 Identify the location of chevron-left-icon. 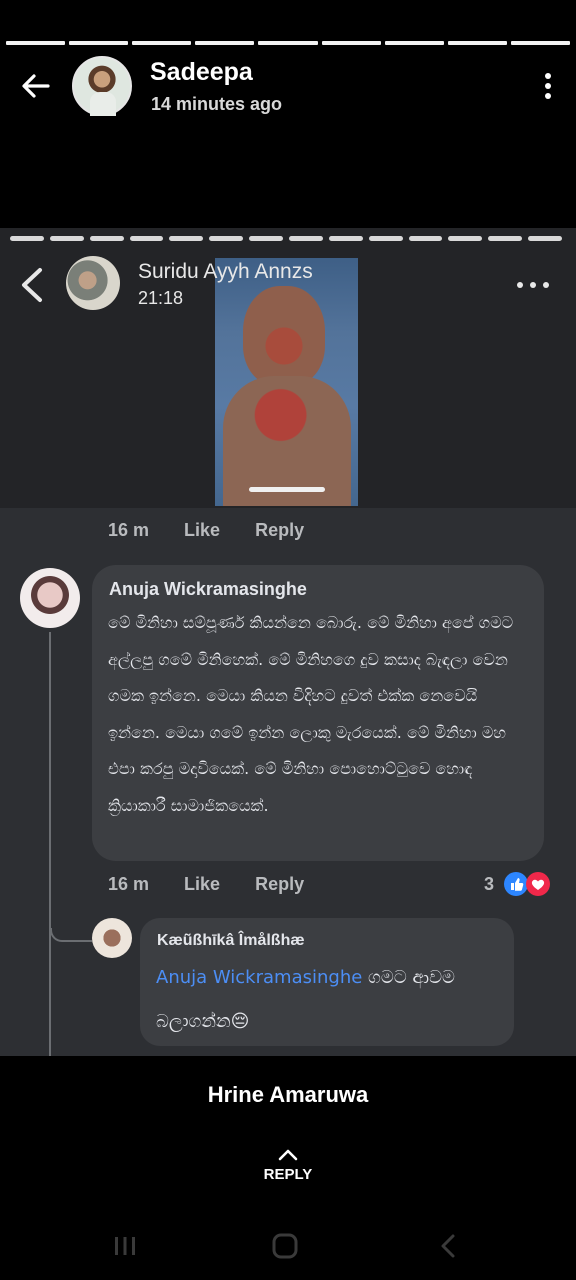
(32, 285).